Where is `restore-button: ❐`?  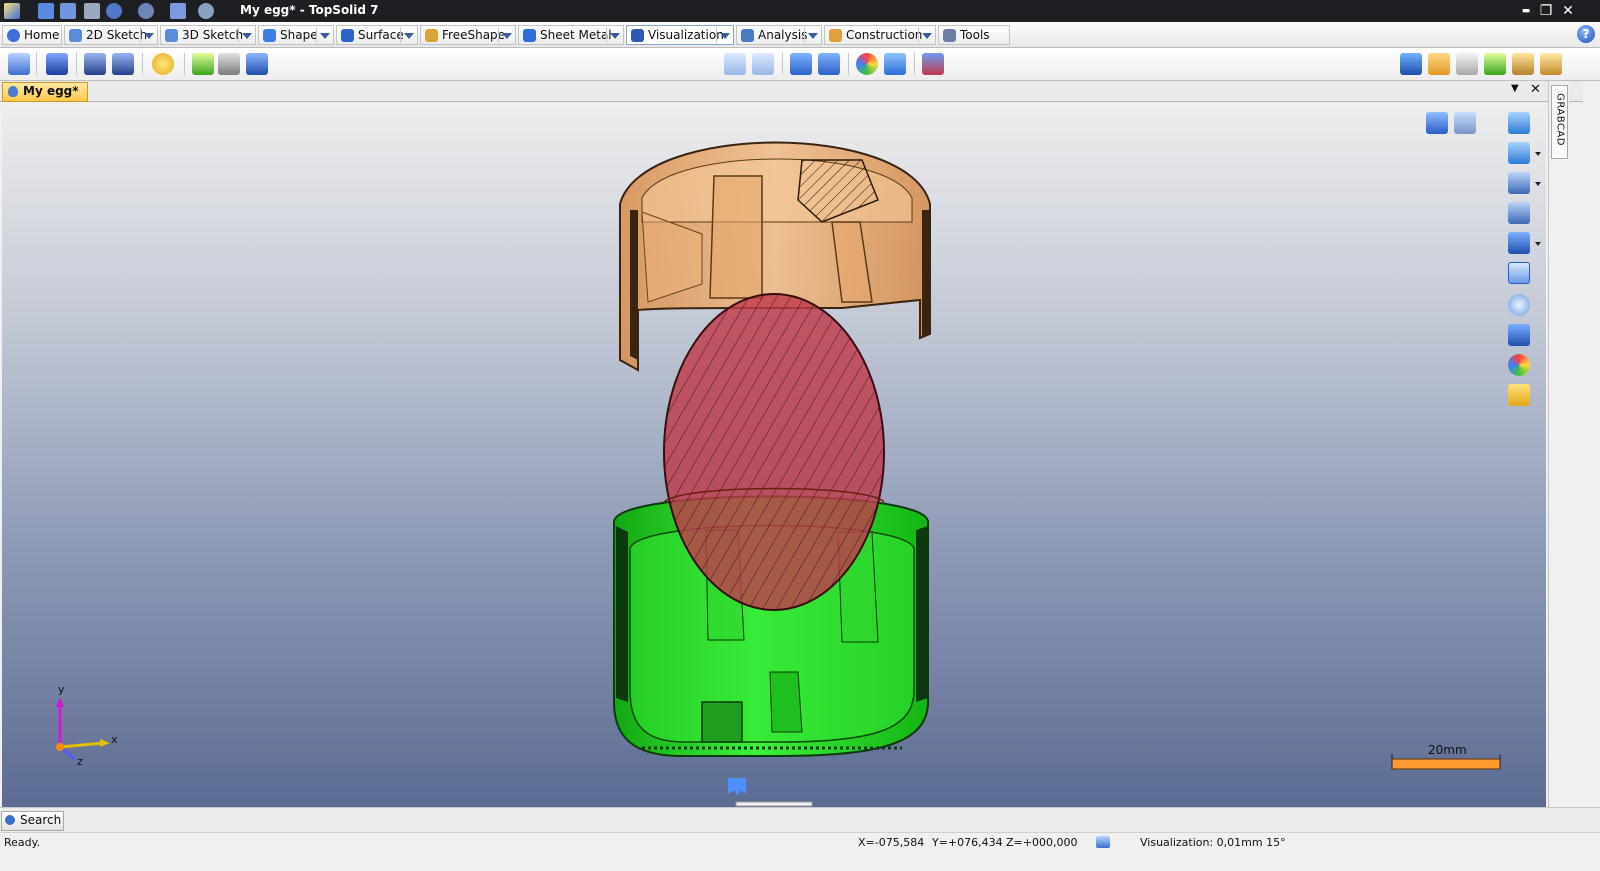
restore-button: ❐ is located at coordinates (1546, 11).